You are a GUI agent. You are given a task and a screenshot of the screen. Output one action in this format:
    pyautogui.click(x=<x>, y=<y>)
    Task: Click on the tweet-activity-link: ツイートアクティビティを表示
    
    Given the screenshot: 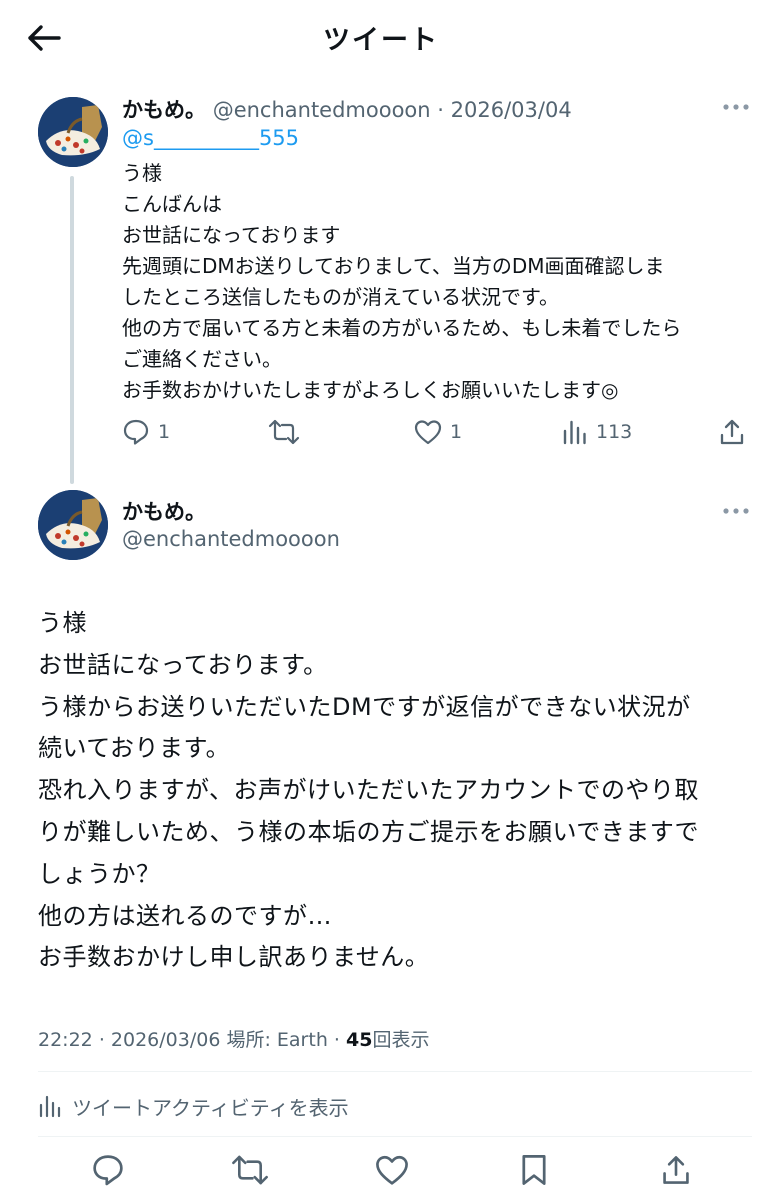 What is the action you would take?
    pyautogui.click(x=193, y=1106)
    